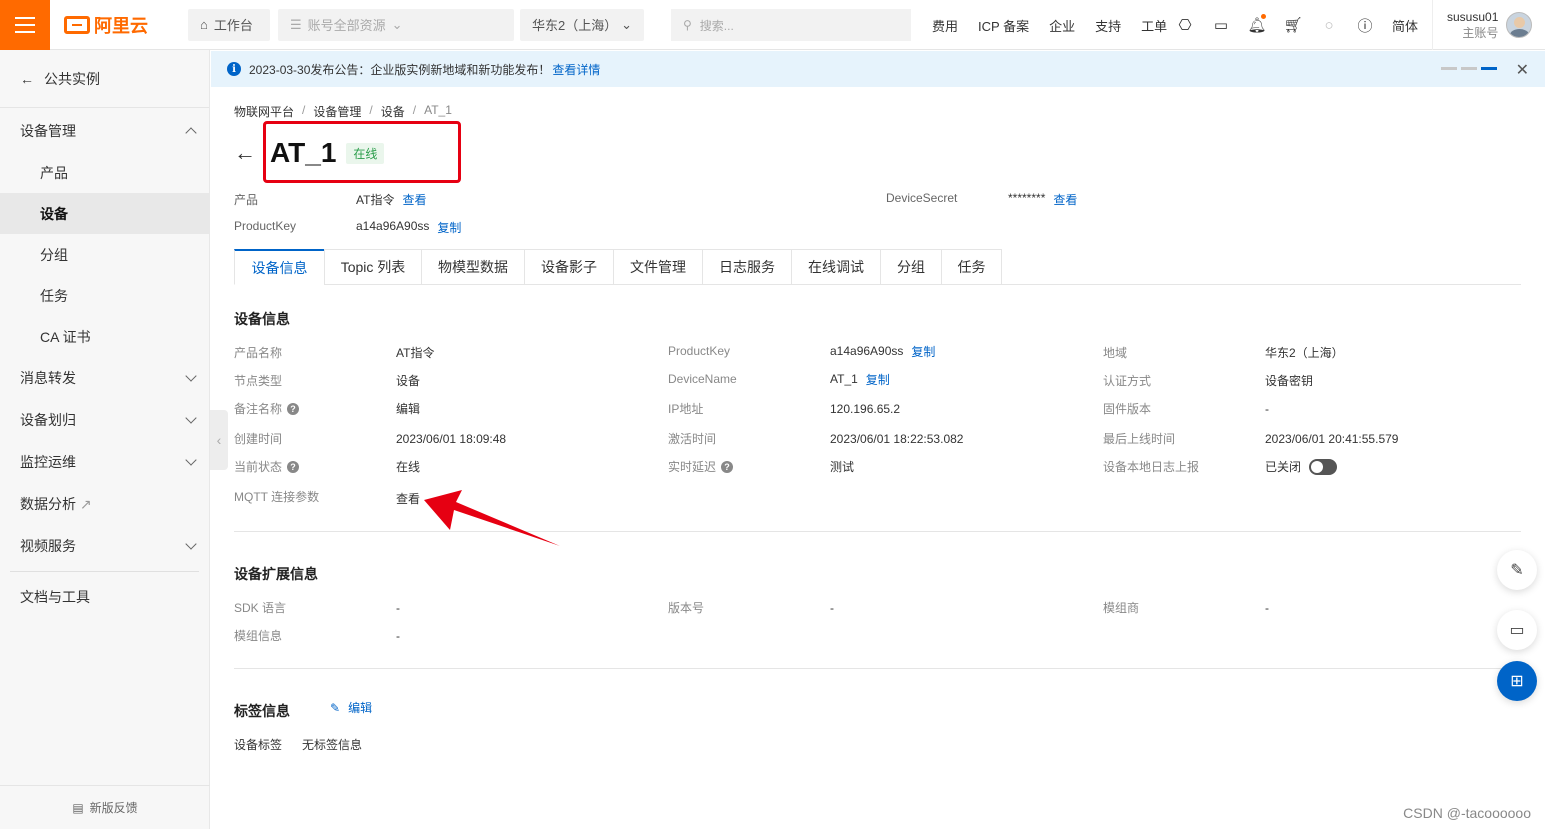 The height and width of the screenshot is (829, 1545). What do you see at coordinates (835, 267) in the screenshot?
I see `tab-online-debug: 在线调试` at bounding box center [835, 267].